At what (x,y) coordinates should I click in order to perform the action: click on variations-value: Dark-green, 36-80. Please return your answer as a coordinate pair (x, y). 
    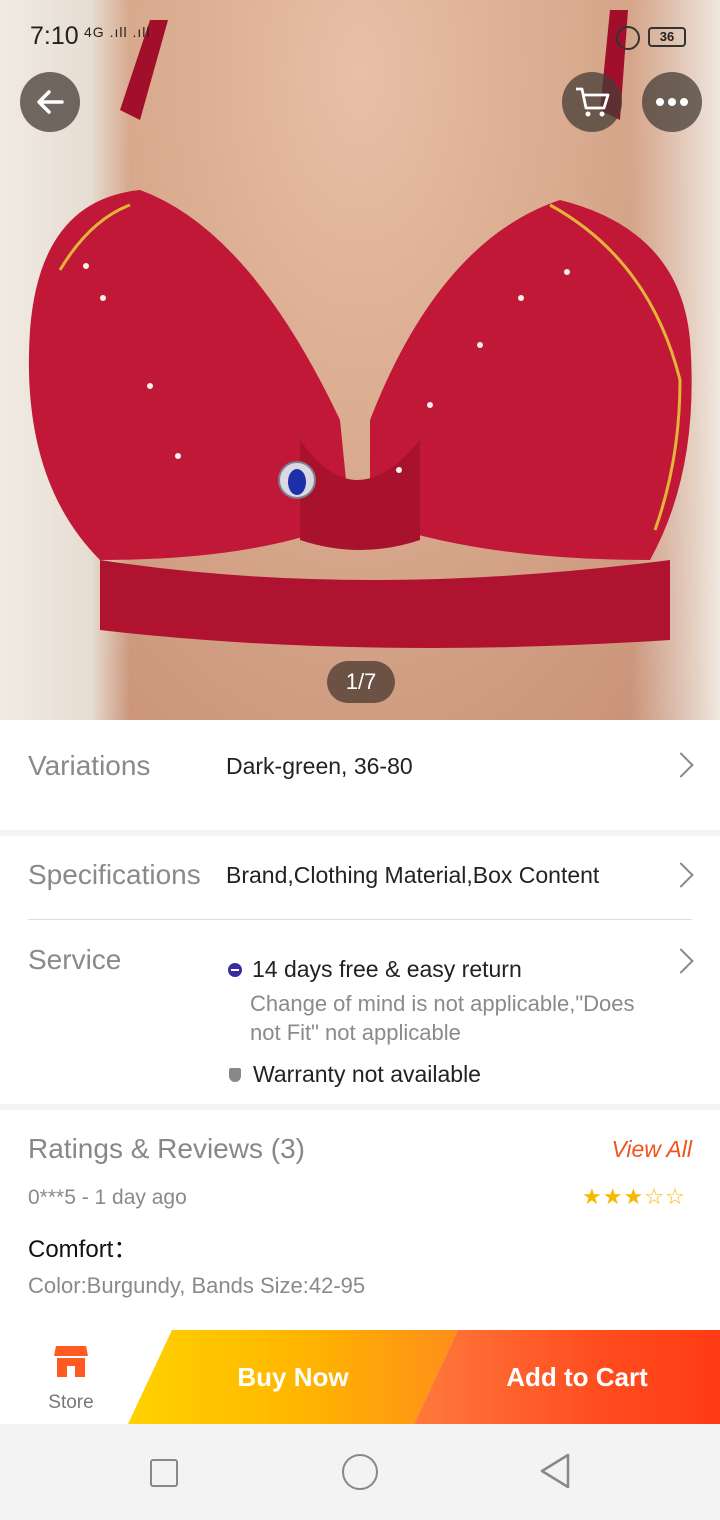
    Looking at the image, I should click on (319, 766).